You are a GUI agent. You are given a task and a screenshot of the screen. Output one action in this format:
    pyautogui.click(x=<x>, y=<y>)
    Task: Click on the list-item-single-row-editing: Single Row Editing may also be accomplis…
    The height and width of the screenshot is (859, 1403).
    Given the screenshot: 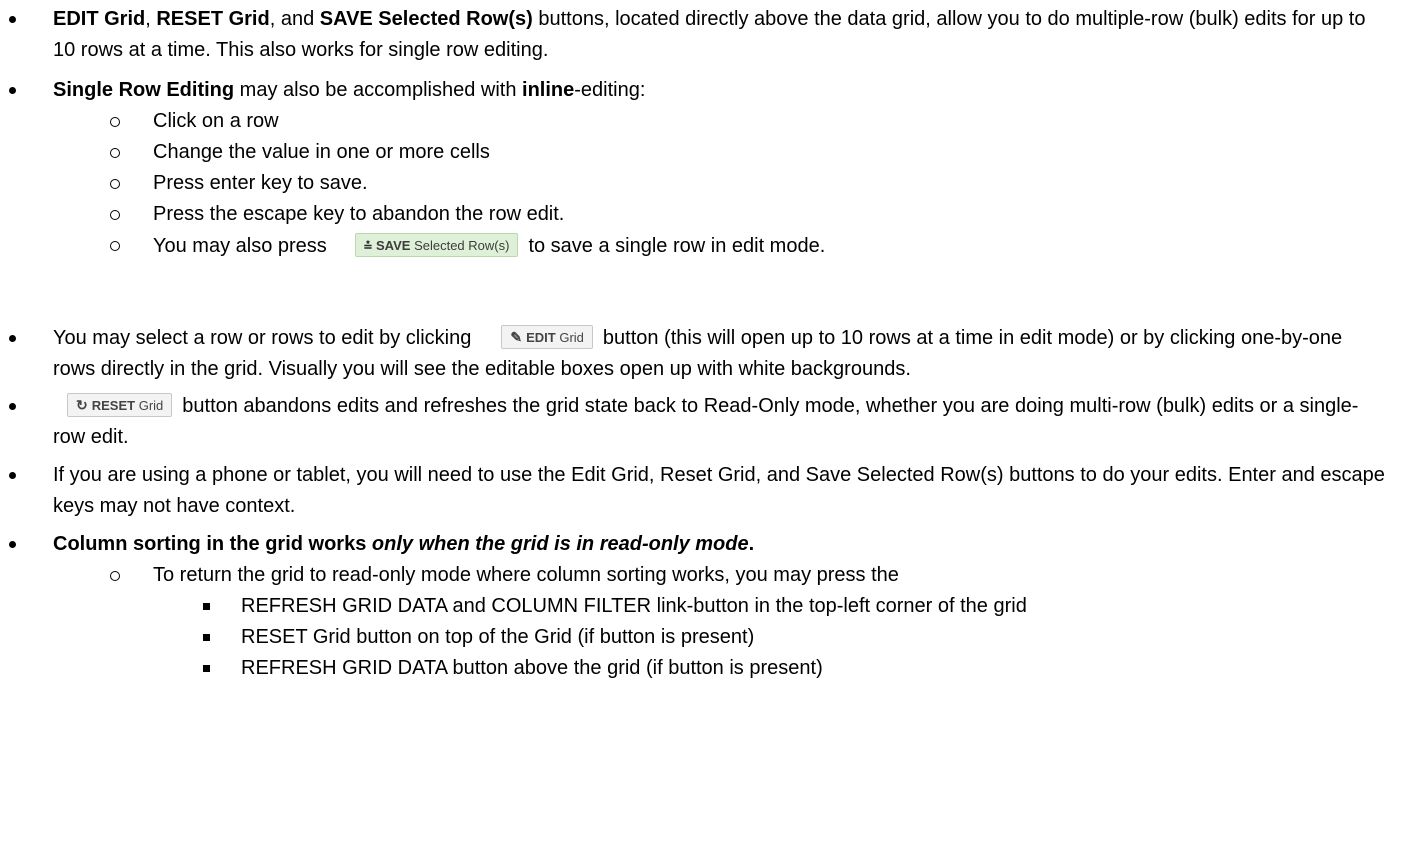 What is the action you would take?
    pyautogui.click(x=701, y=90)
    